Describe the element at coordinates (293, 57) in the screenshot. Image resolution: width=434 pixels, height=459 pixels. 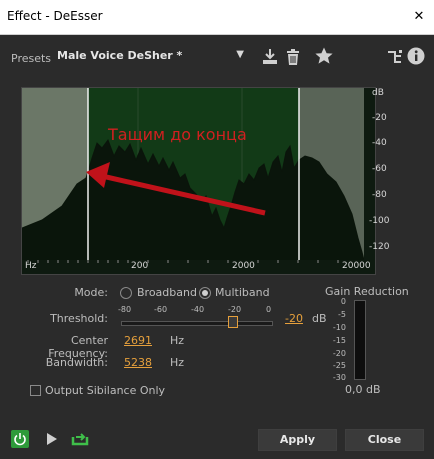
I see `trash-icon` at that location.